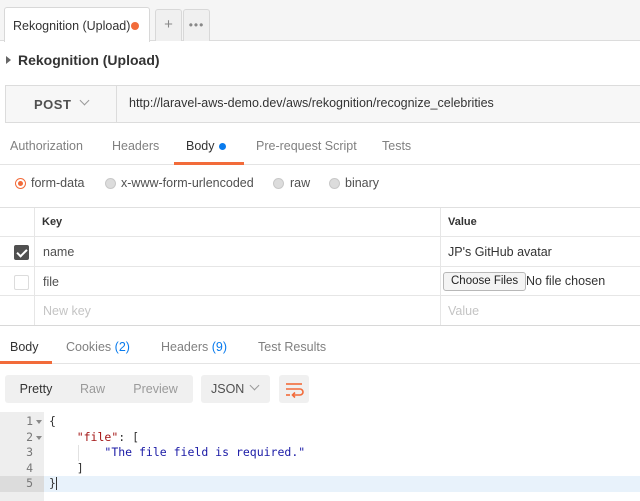 Image resolution: width=640 pixels, height=501 pixels. Describe the element at coordinates (320, 60) in the screenshot. I see `request-title-row: Rekognition (Upload)` at that location.